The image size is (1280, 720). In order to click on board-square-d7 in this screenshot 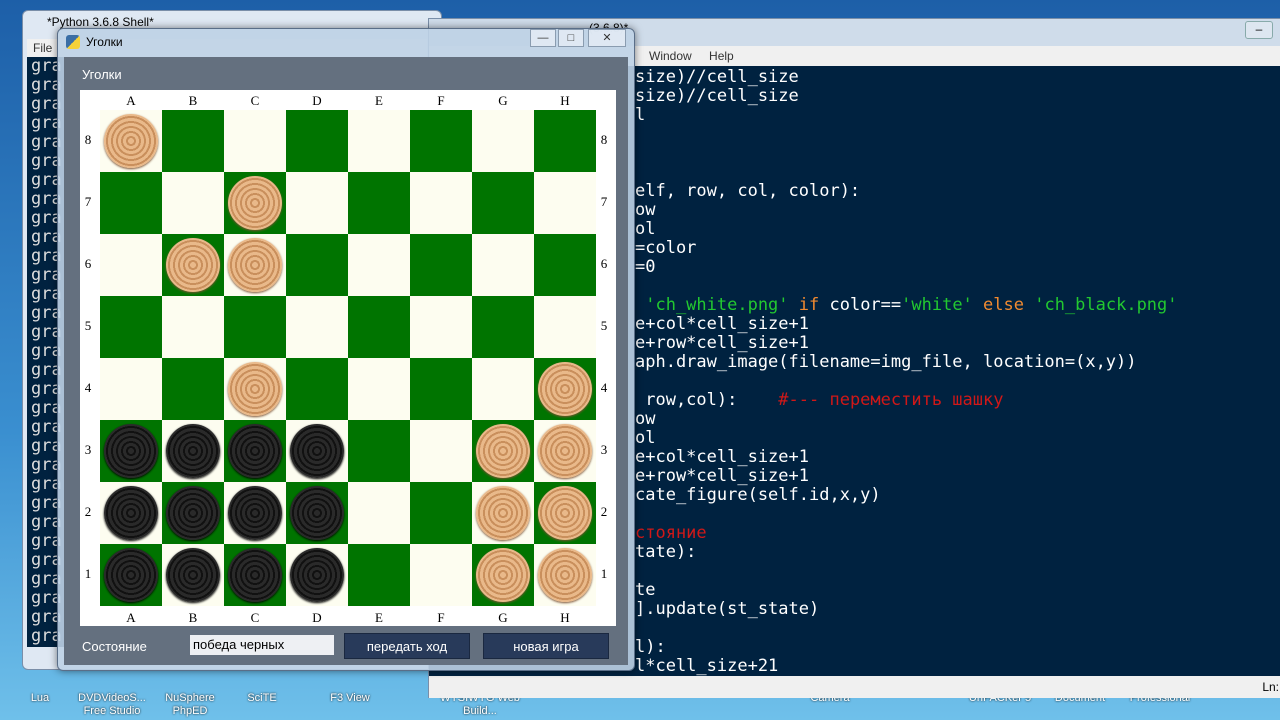, I will do `click(317, 203)`.